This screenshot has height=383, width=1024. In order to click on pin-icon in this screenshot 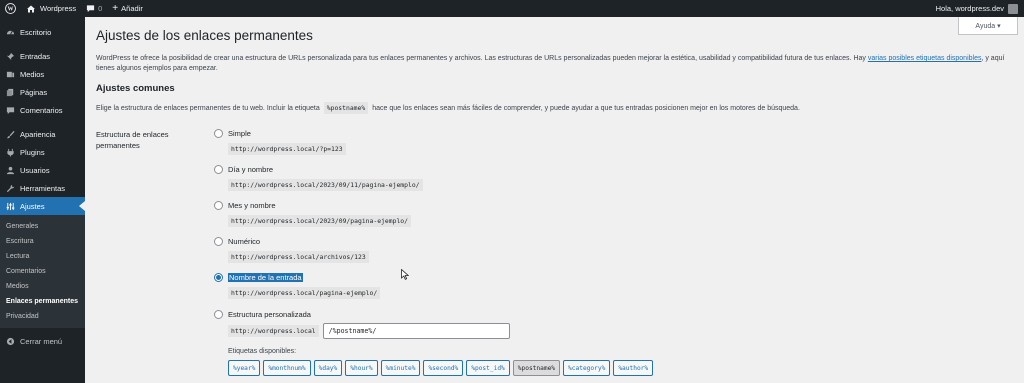, I will do `click(10, 56)`.